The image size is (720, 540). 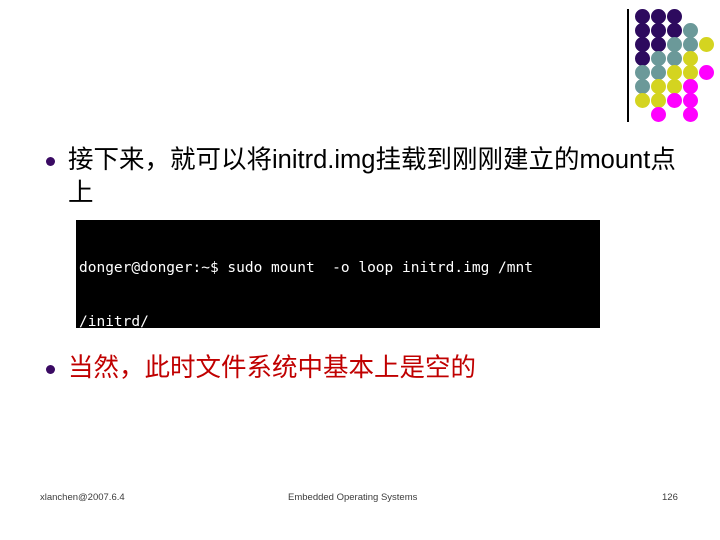 I want to click on footer-page-number: 126, so click(x=670, y=497).